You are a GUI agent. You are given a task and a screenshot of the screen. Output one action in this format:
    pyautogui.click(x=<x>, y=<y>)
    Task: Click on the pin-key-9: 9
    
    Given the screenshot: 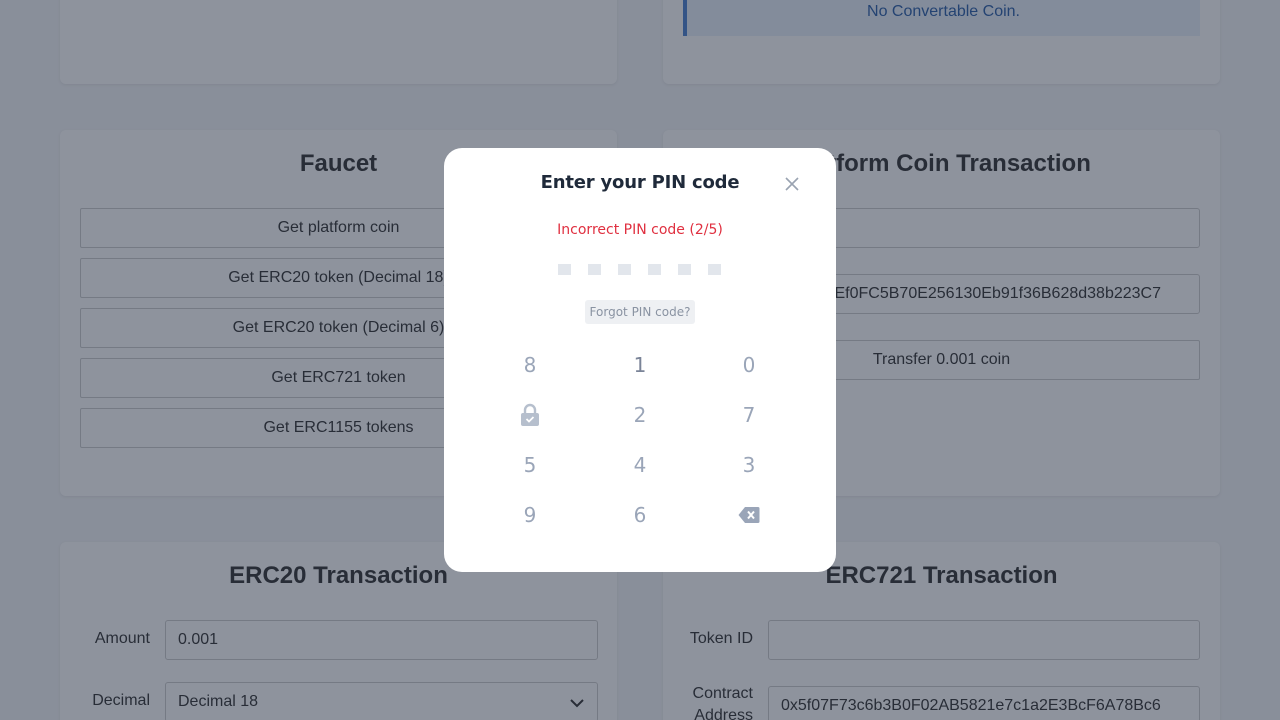 What is the action you would take?
    pyautogui.click(x=530, y=515)
    